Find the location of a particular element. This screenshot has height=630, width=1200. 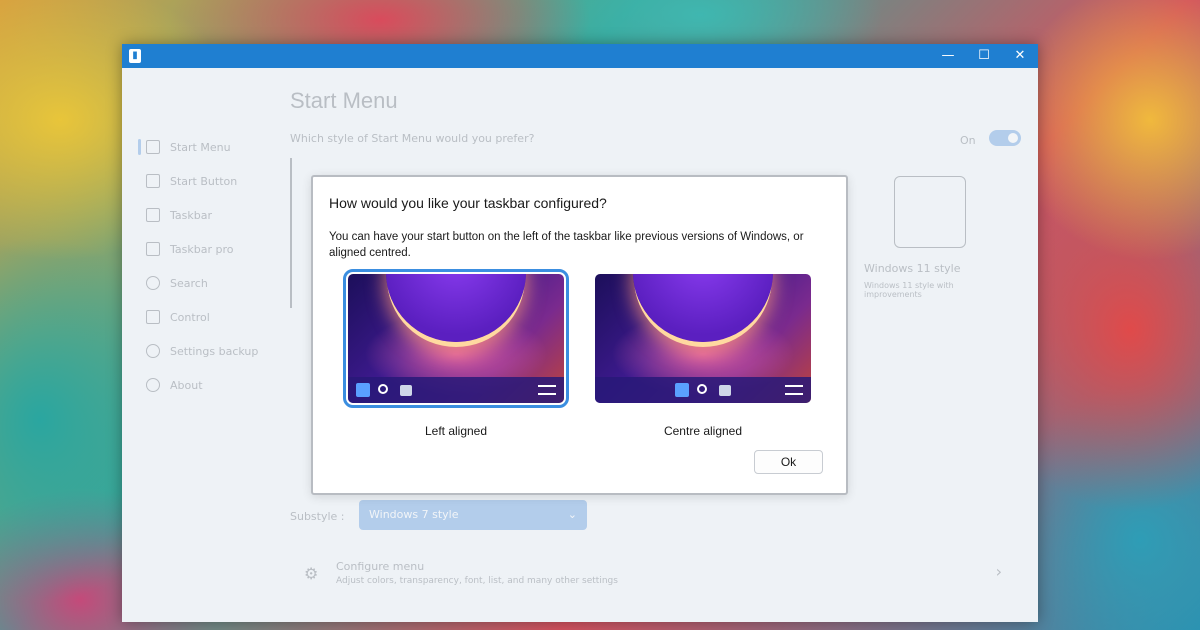

gear-icon: ⚙ is located at coordinates (311, 573).